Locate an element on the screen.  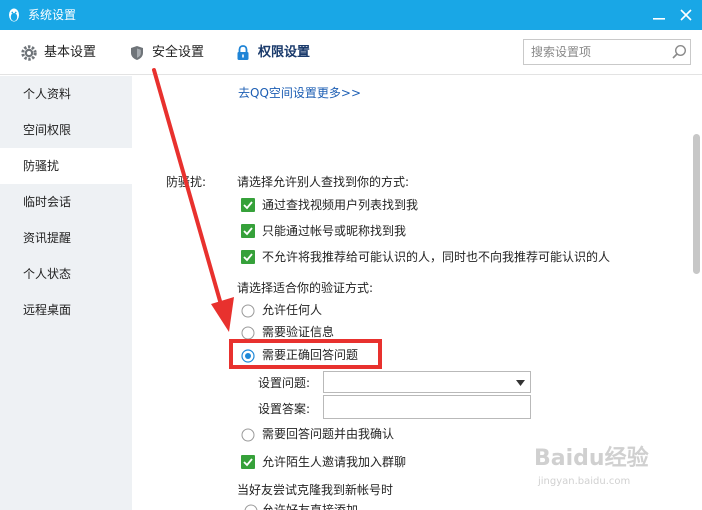
search-icon is located at coordinates (679, 52).